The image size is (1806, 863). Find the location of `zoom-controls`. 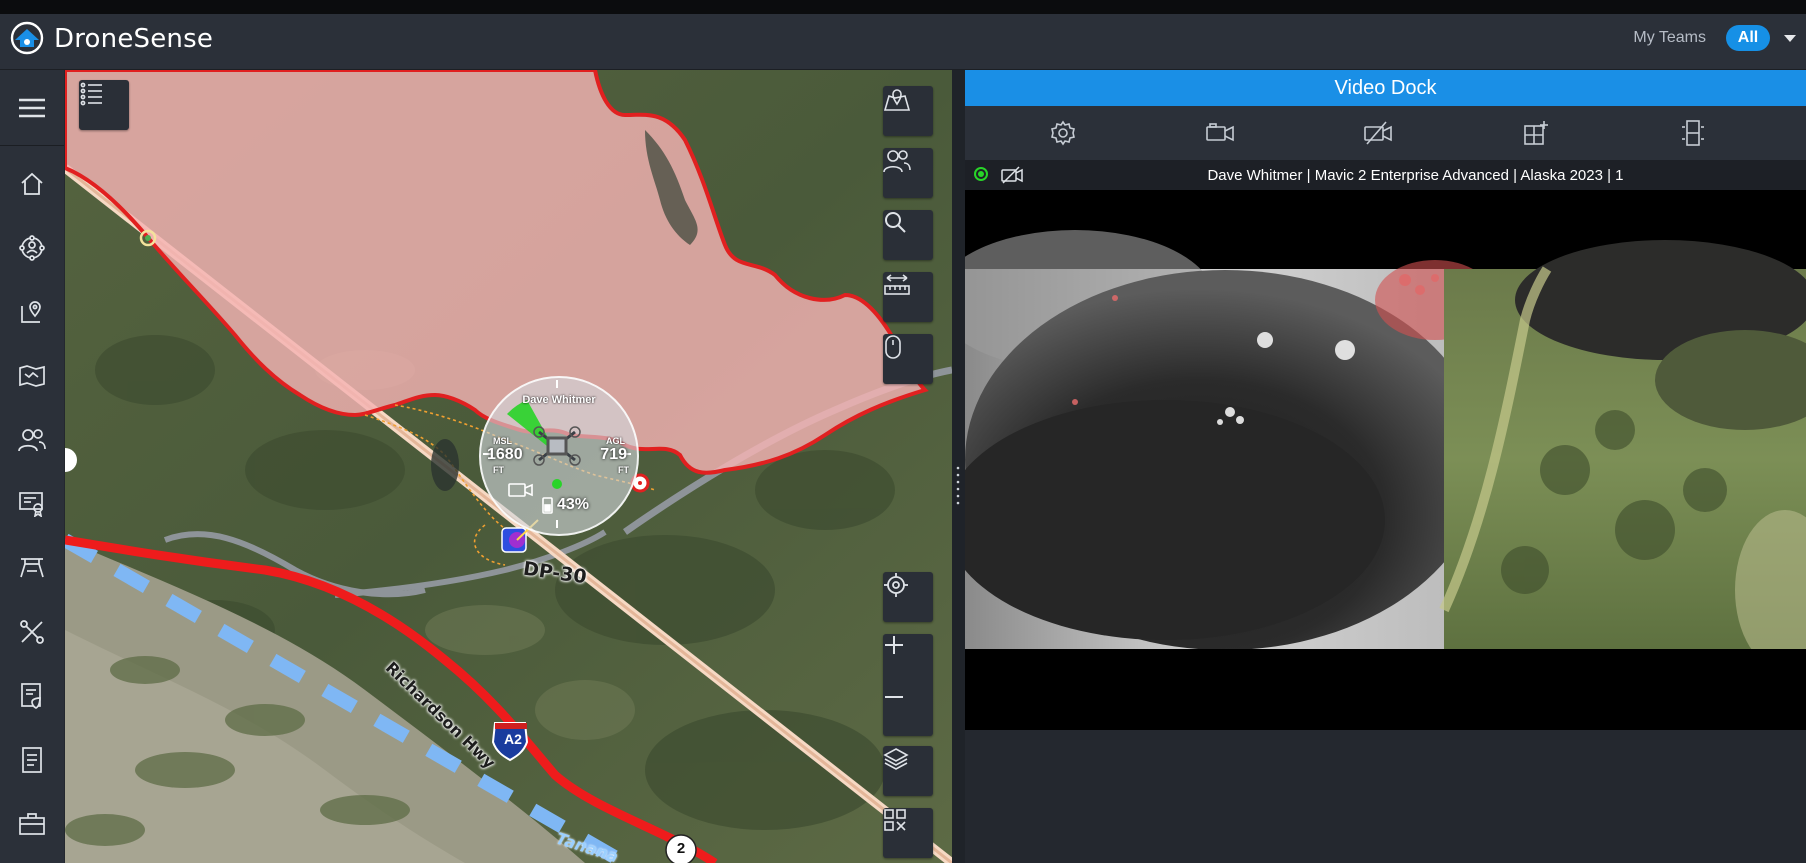

zoom-controls is located at coordinates (908, 685).